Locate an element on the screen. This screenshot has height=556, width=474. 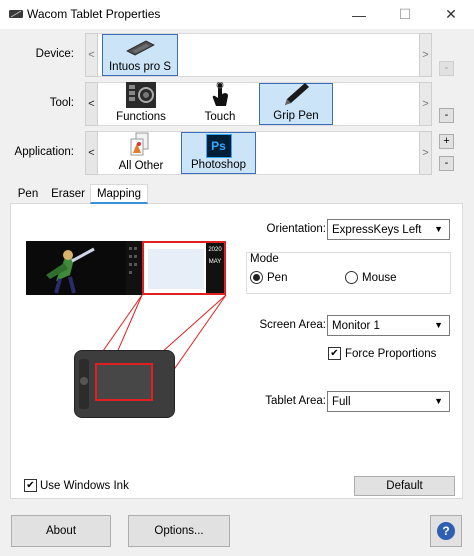
screen-area-dropdown: Monitor 1 ▼ is located at coordinates (388, 325).